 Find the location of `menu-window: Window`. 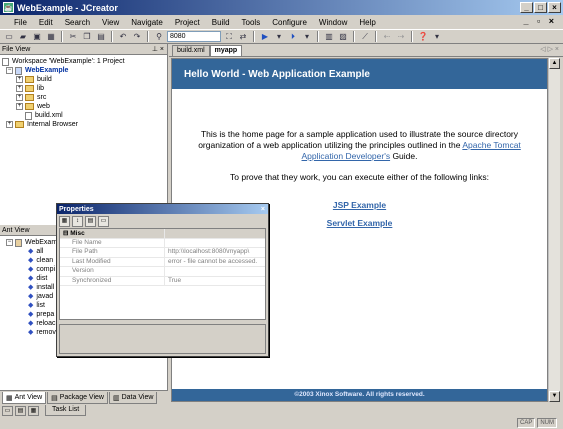

menu-window: Window is located at coordinates (333, 22).